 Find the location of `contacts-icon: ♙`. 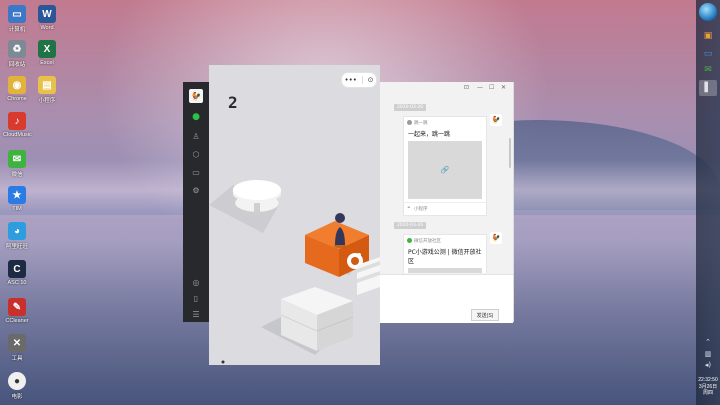

contacts-icon: ♙ is located at coordinates (196, 137).